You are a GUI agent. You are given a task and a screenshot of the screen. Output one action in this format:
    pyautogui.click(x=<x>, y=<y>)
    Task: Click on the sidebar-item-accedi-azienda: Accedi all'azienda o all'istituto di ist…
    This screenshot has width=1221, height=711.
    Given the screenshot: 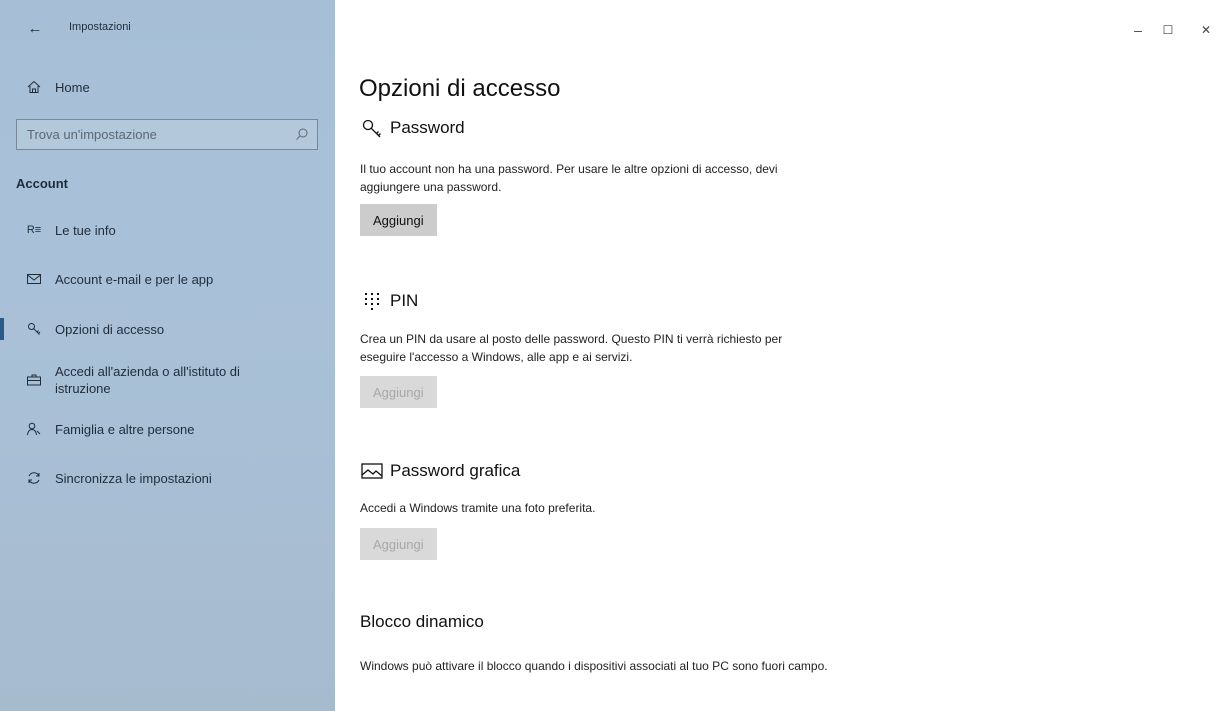 What is the action you would take?
    pyautogui.click(x=167, y=380)
    